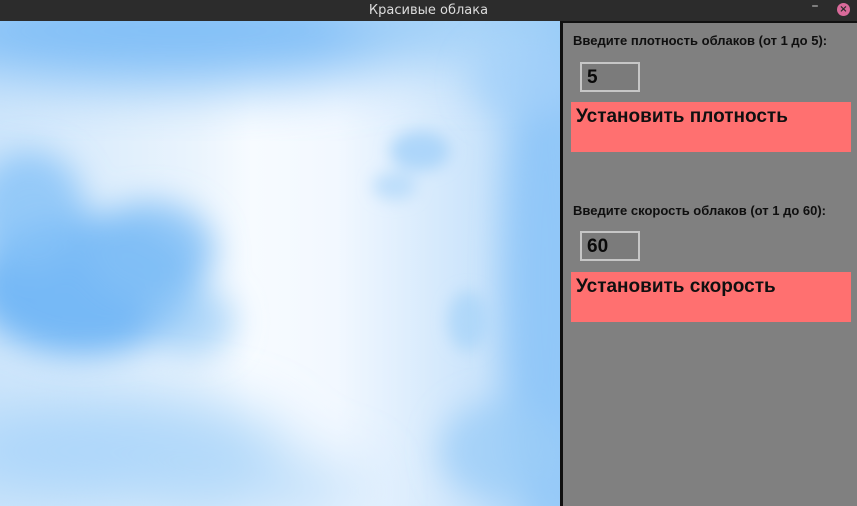 The height and width of the screenshot is (506, 857). I want to click on set-speed-button: Установить скорость, so click(711, 297).